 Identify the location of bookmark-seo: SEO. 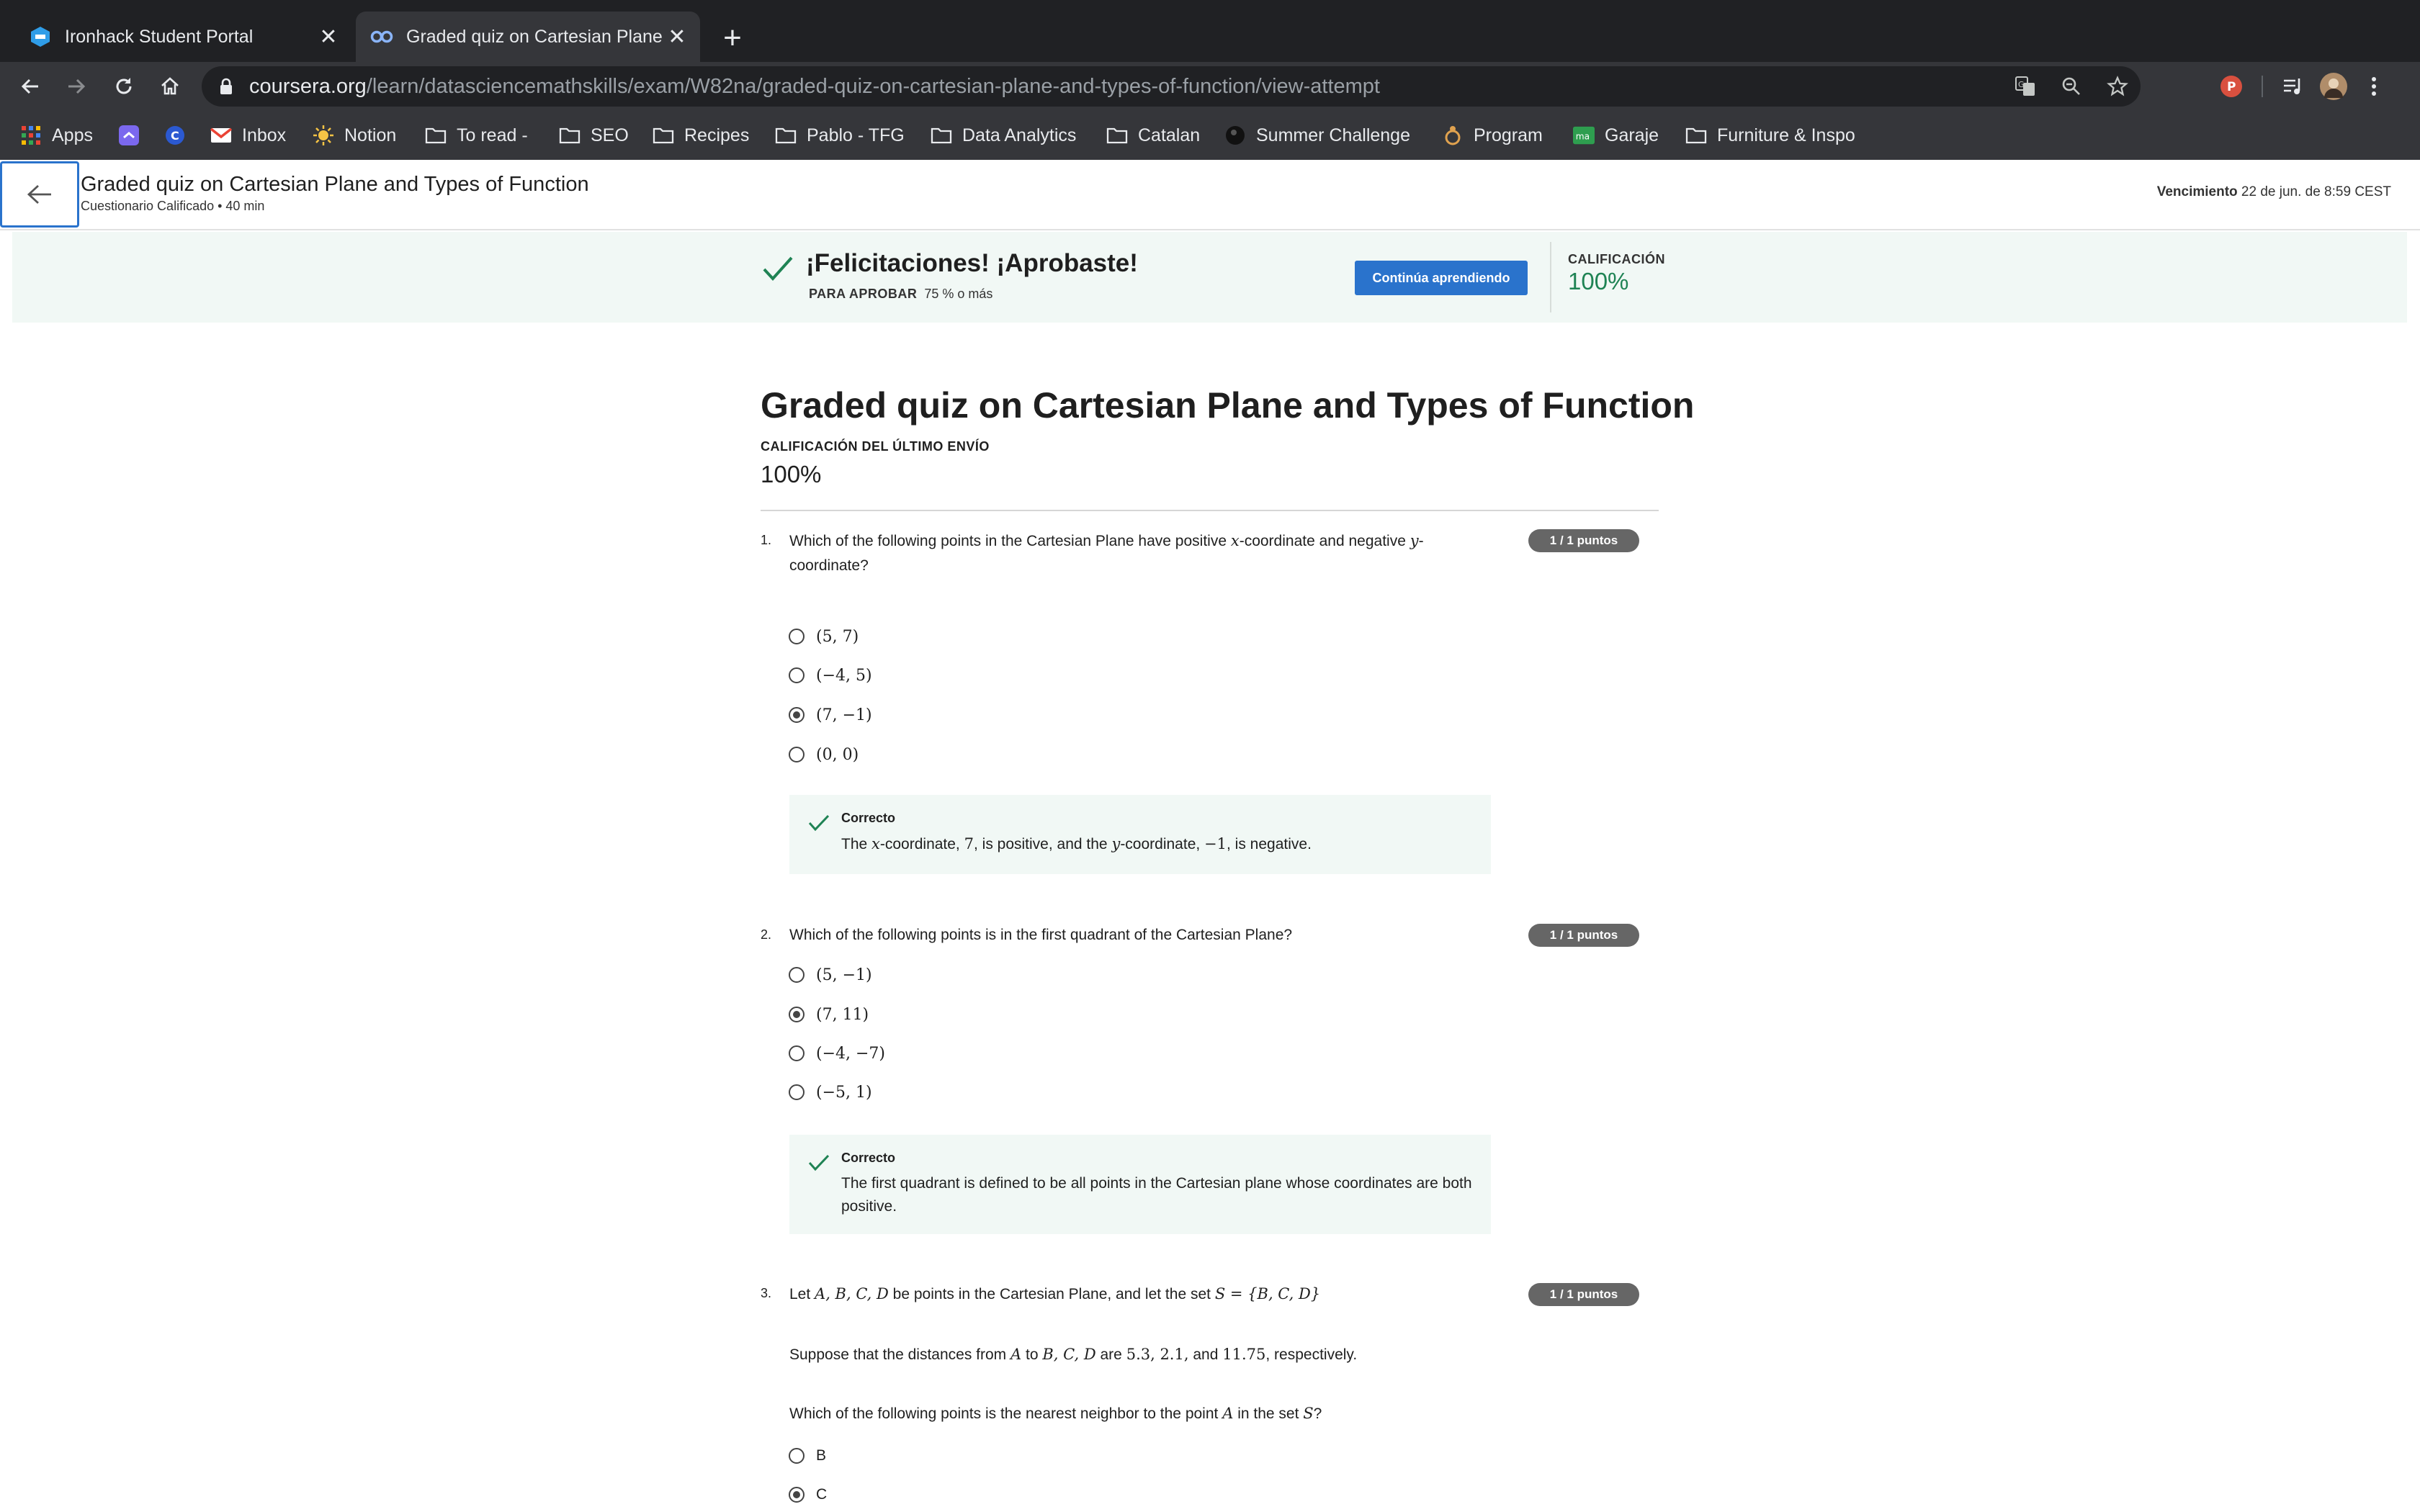
(594, 135).